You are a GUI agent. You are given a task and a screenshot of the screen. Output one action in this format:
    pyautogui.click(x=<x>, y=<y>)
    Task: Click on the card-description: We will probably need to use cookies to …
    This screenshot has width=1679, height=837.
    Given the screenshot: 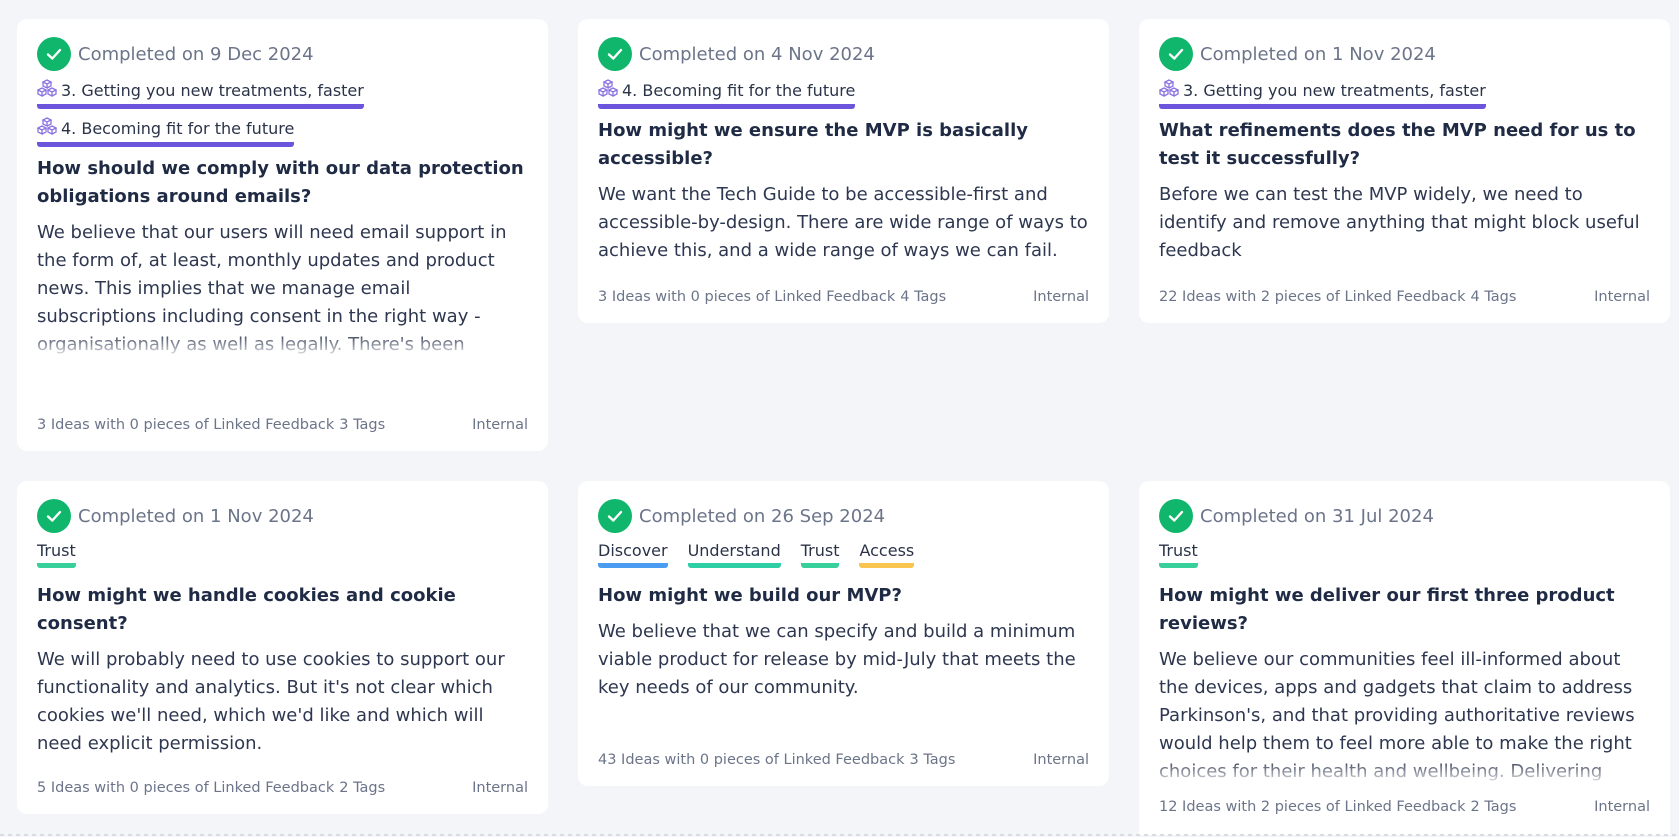 What is the action you would take?
    pyautogui.click(x=271, y=701)
    